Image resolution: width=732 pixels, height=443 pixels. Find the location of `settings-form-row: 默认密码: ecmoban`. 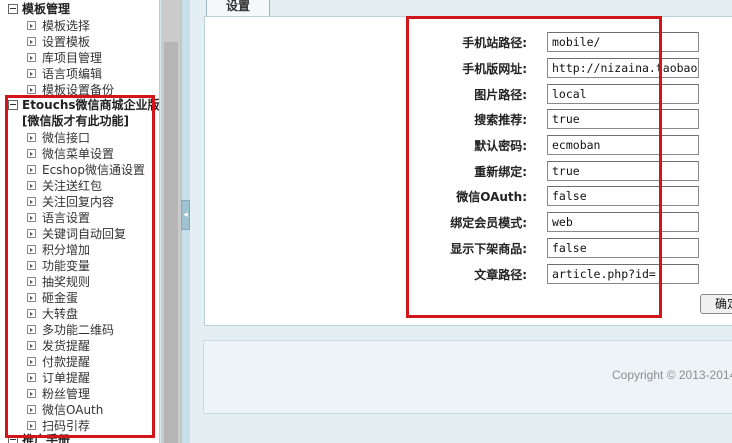

settings-form-row: 默认密码: ecmoban is located at coordinates (468, 145).